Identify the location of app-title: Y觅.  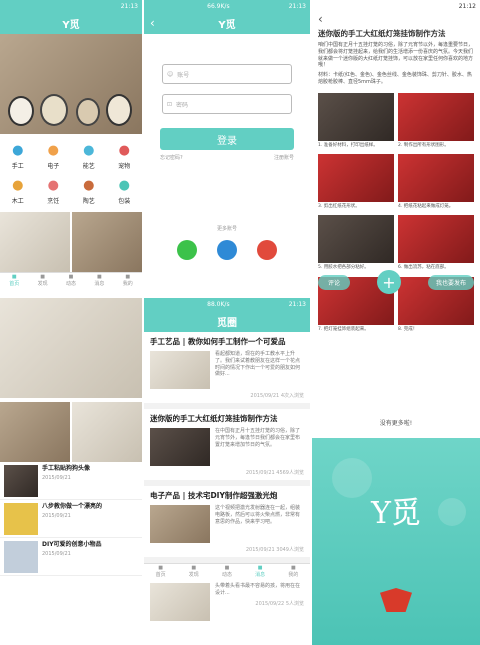
(71, 25).